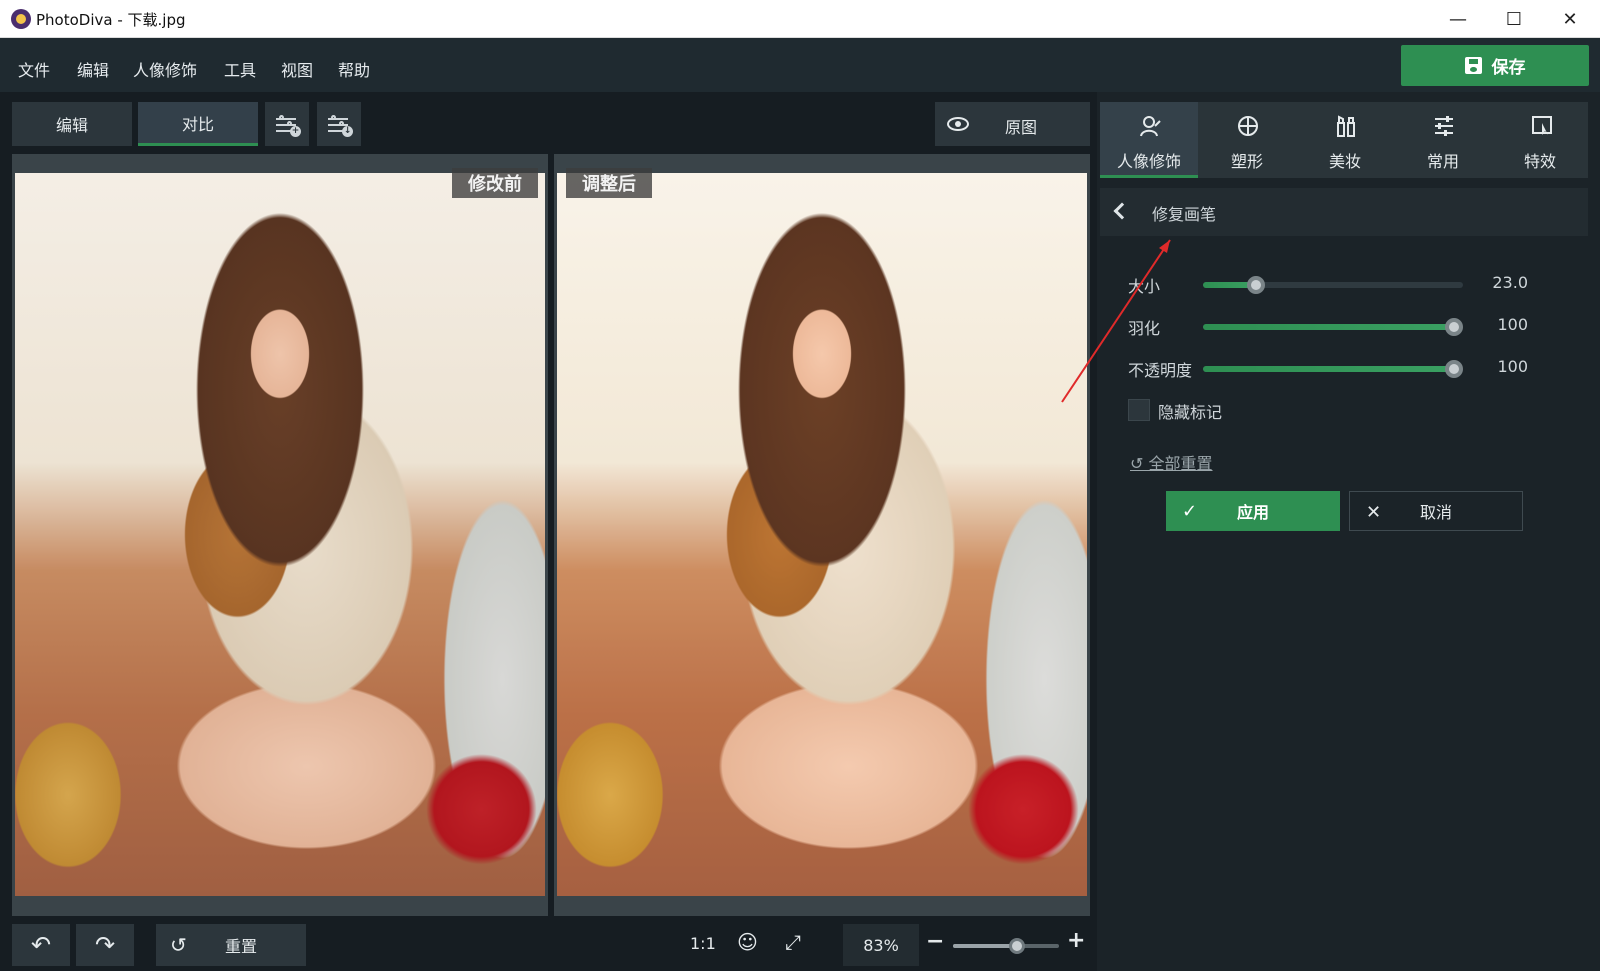 This screenshot has width=1600, height=971. Describe the element at coordinates (1570, 19) in the screenshot. I see `close-button: ✕` at that location.